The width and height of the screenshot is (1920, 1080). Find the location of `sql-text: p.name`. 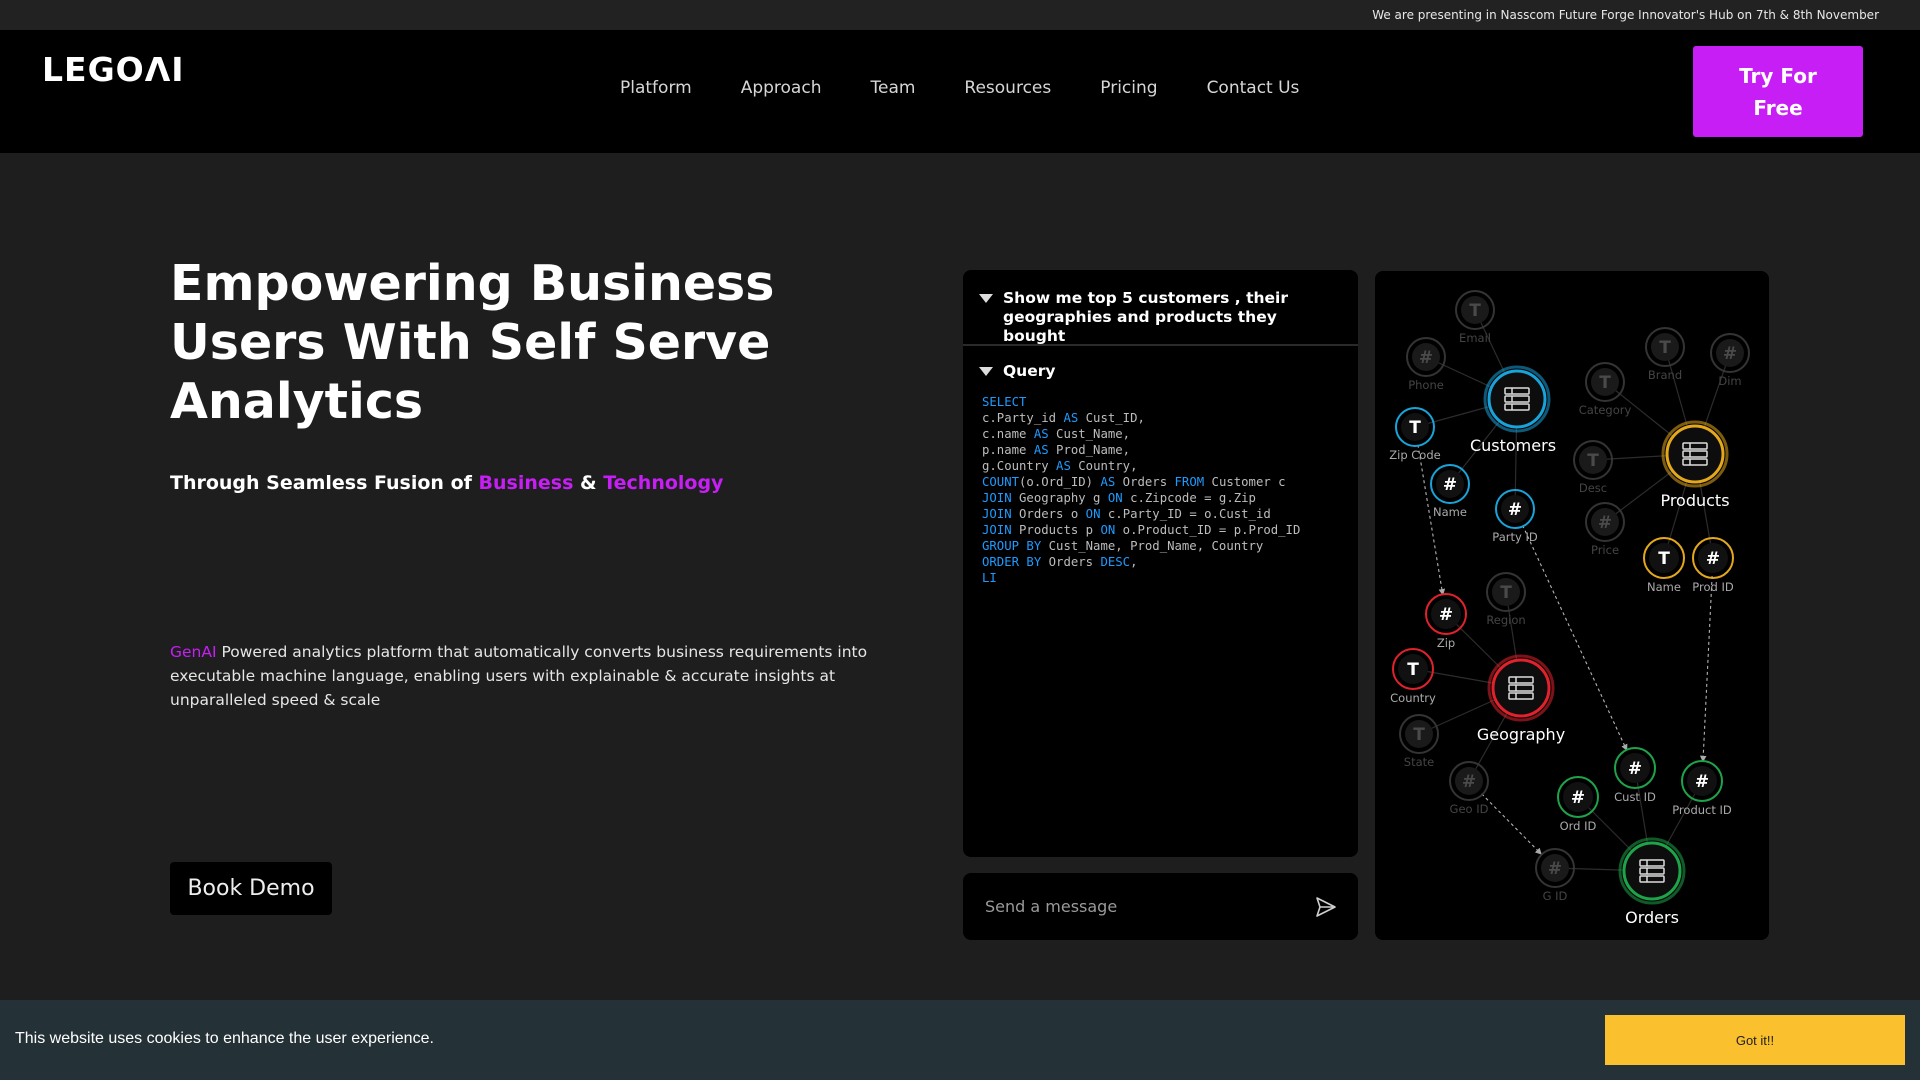

sql-text: p.name is located at coordinates (1008, 450).